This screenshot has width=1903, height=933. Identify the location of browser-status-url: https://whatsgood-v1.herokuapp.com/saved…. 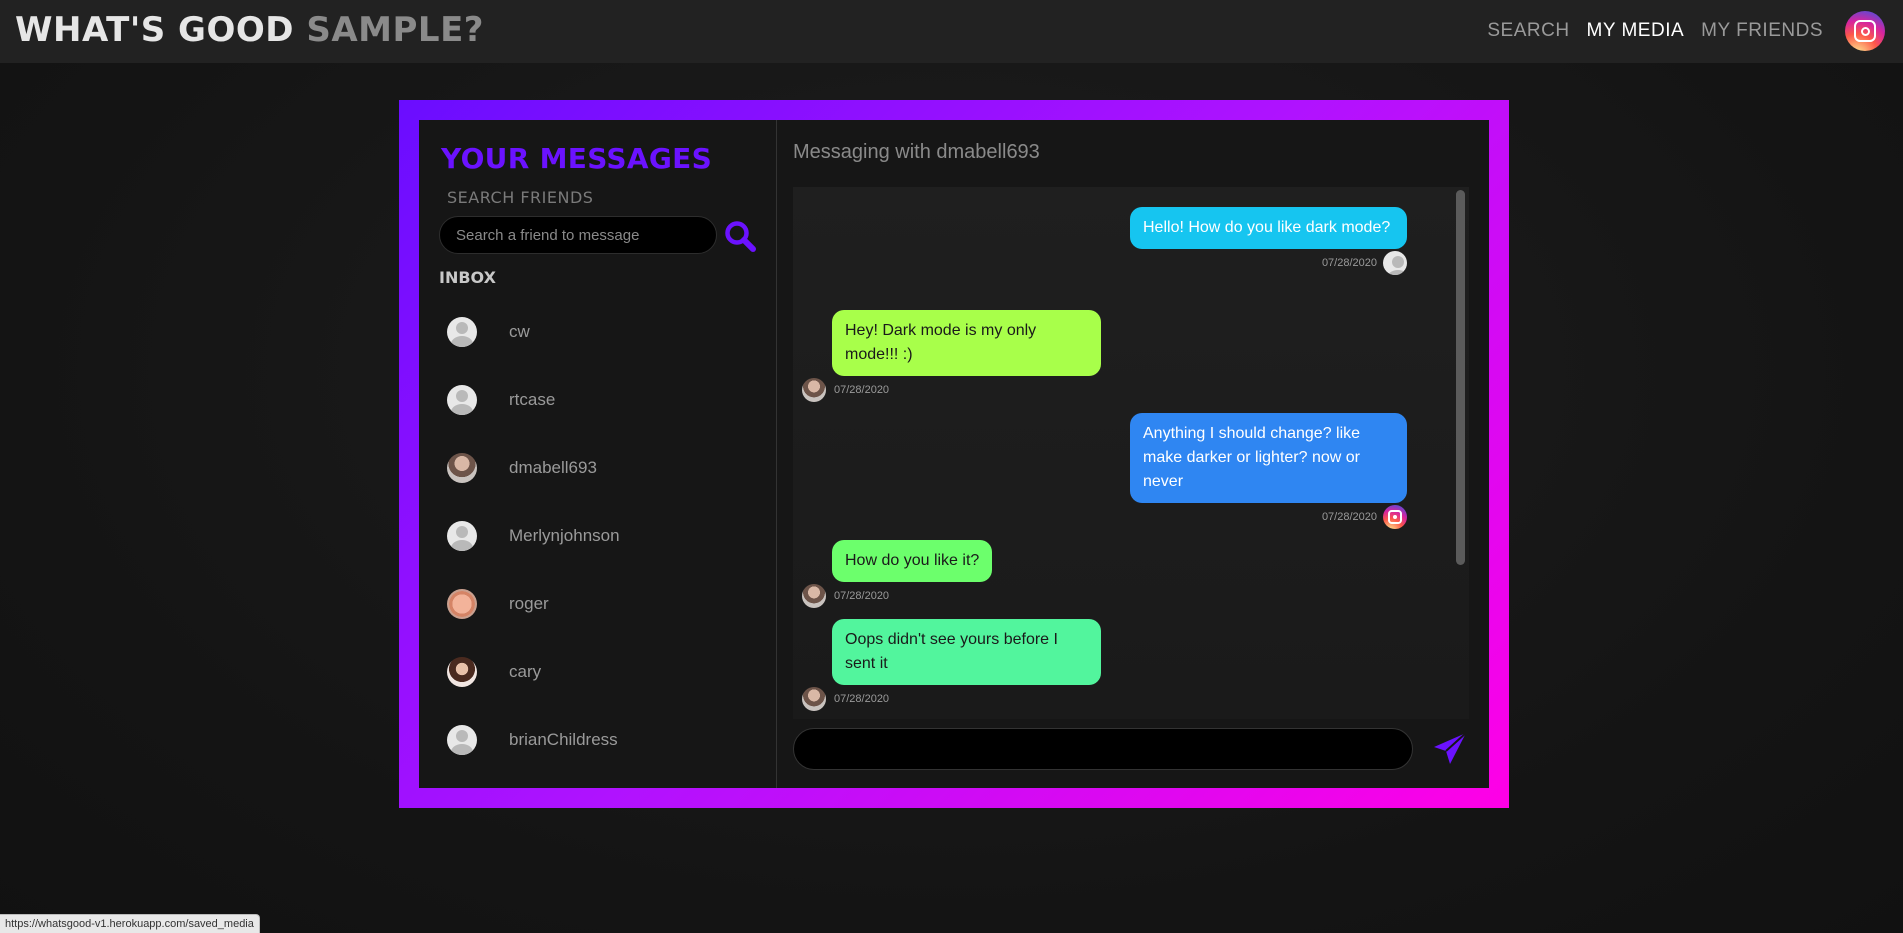
(130, 923).